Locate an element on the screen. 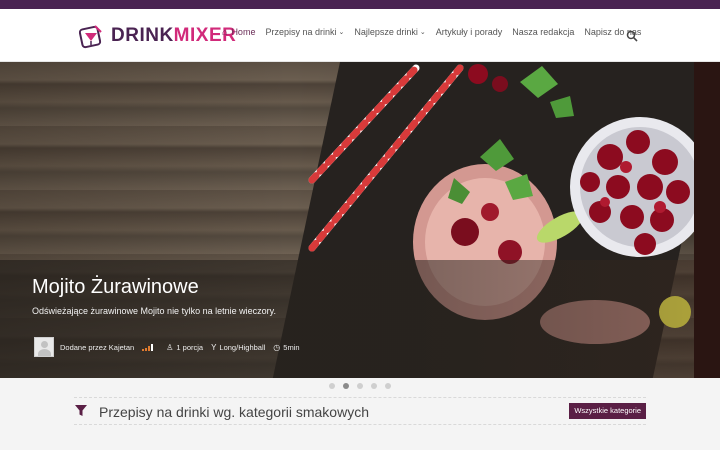 This screenshot has width=720, height=450. nav-item-best-drinks: Najlepsze drinki ⌄ is located at coordinates (389, 32).